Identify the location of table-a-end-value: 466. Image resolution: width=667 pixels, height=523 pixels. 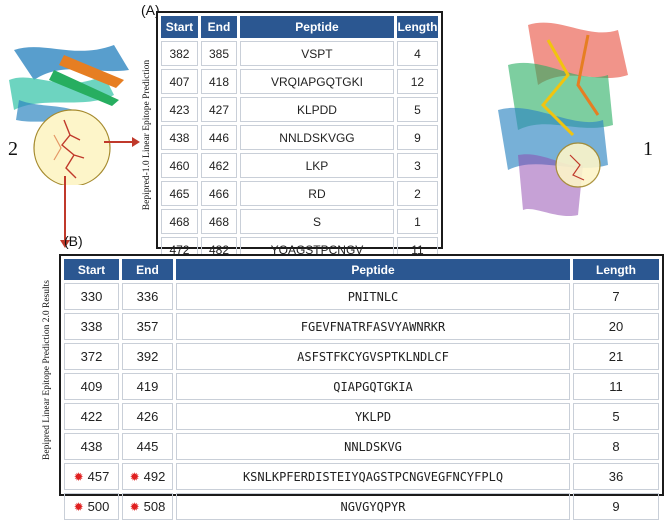
(218, 193).